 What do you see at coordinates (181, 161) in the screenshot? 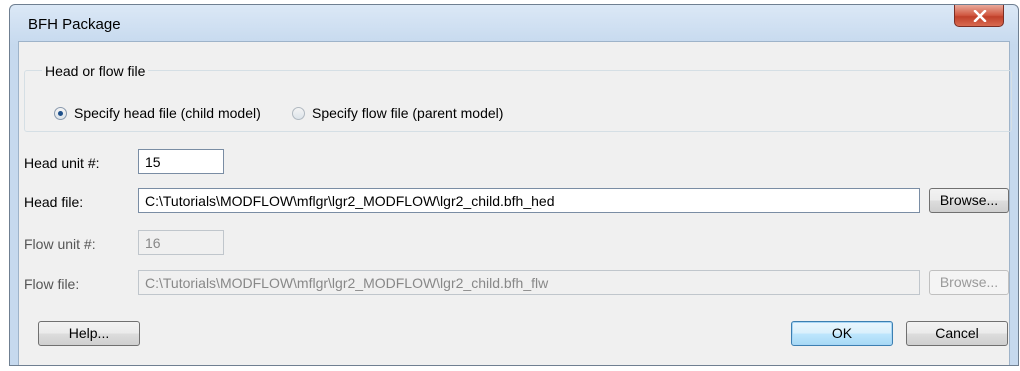
I see `head-unit-input: 15` at bounding box center [181, 161].